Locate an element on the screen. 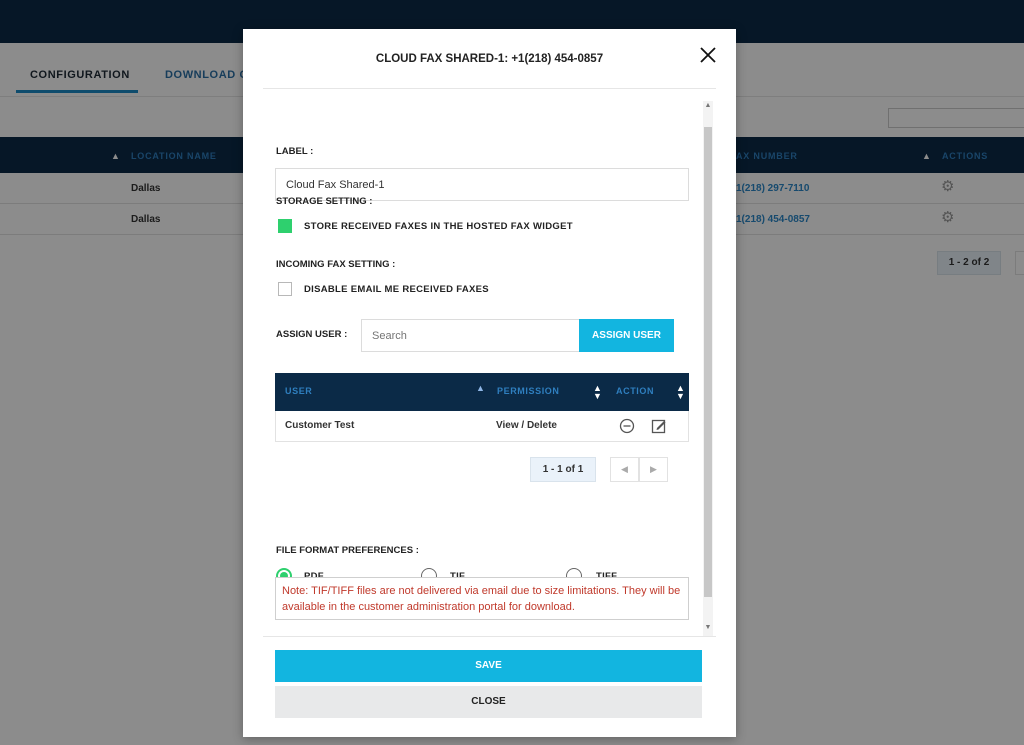 This screenshot has height=745, width=1024. table-row: Customer Test View / Delete is located at coordinates (482, 426).